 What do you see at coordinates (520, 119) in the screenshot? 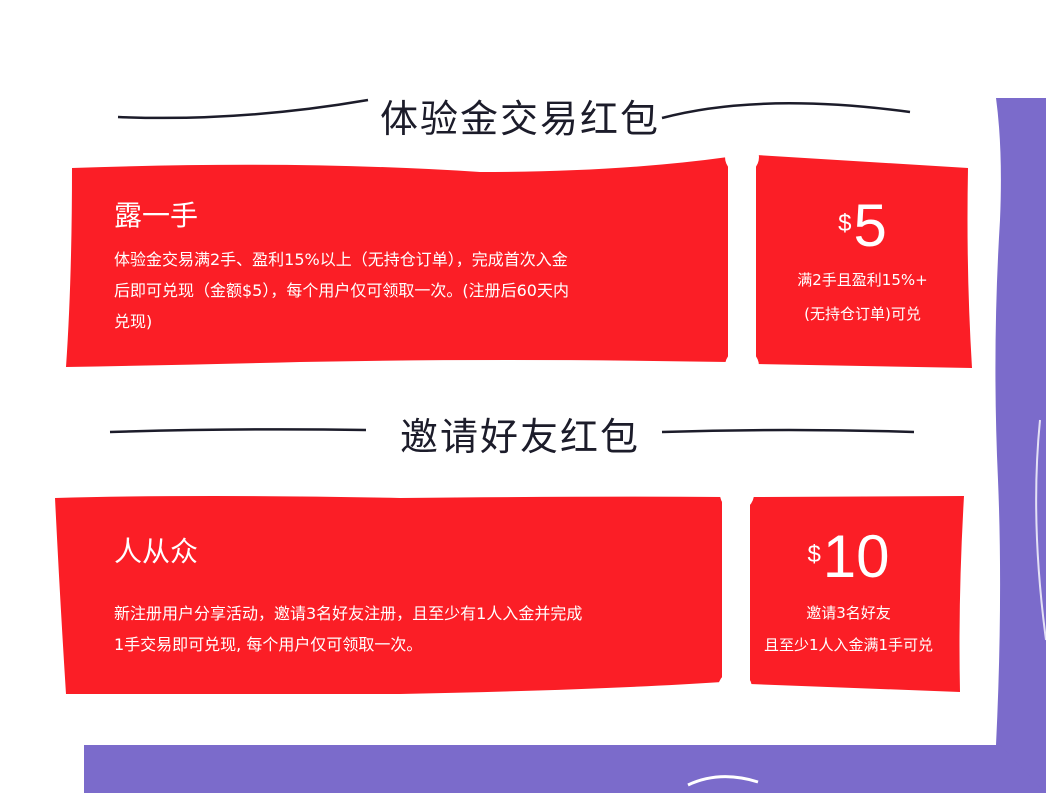
I see `section-title-trial: 体验金交易红包` at bounding box center [520, 119].